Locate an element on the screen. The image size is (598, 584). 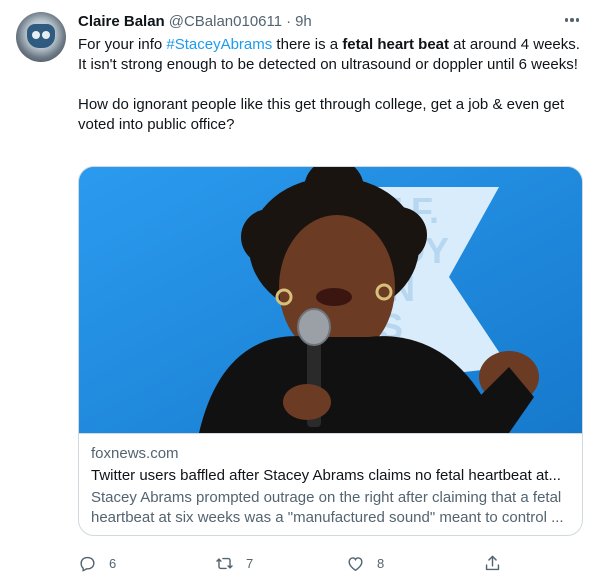
tweet-timestamp: 9h is located at coordinates (303, 21).